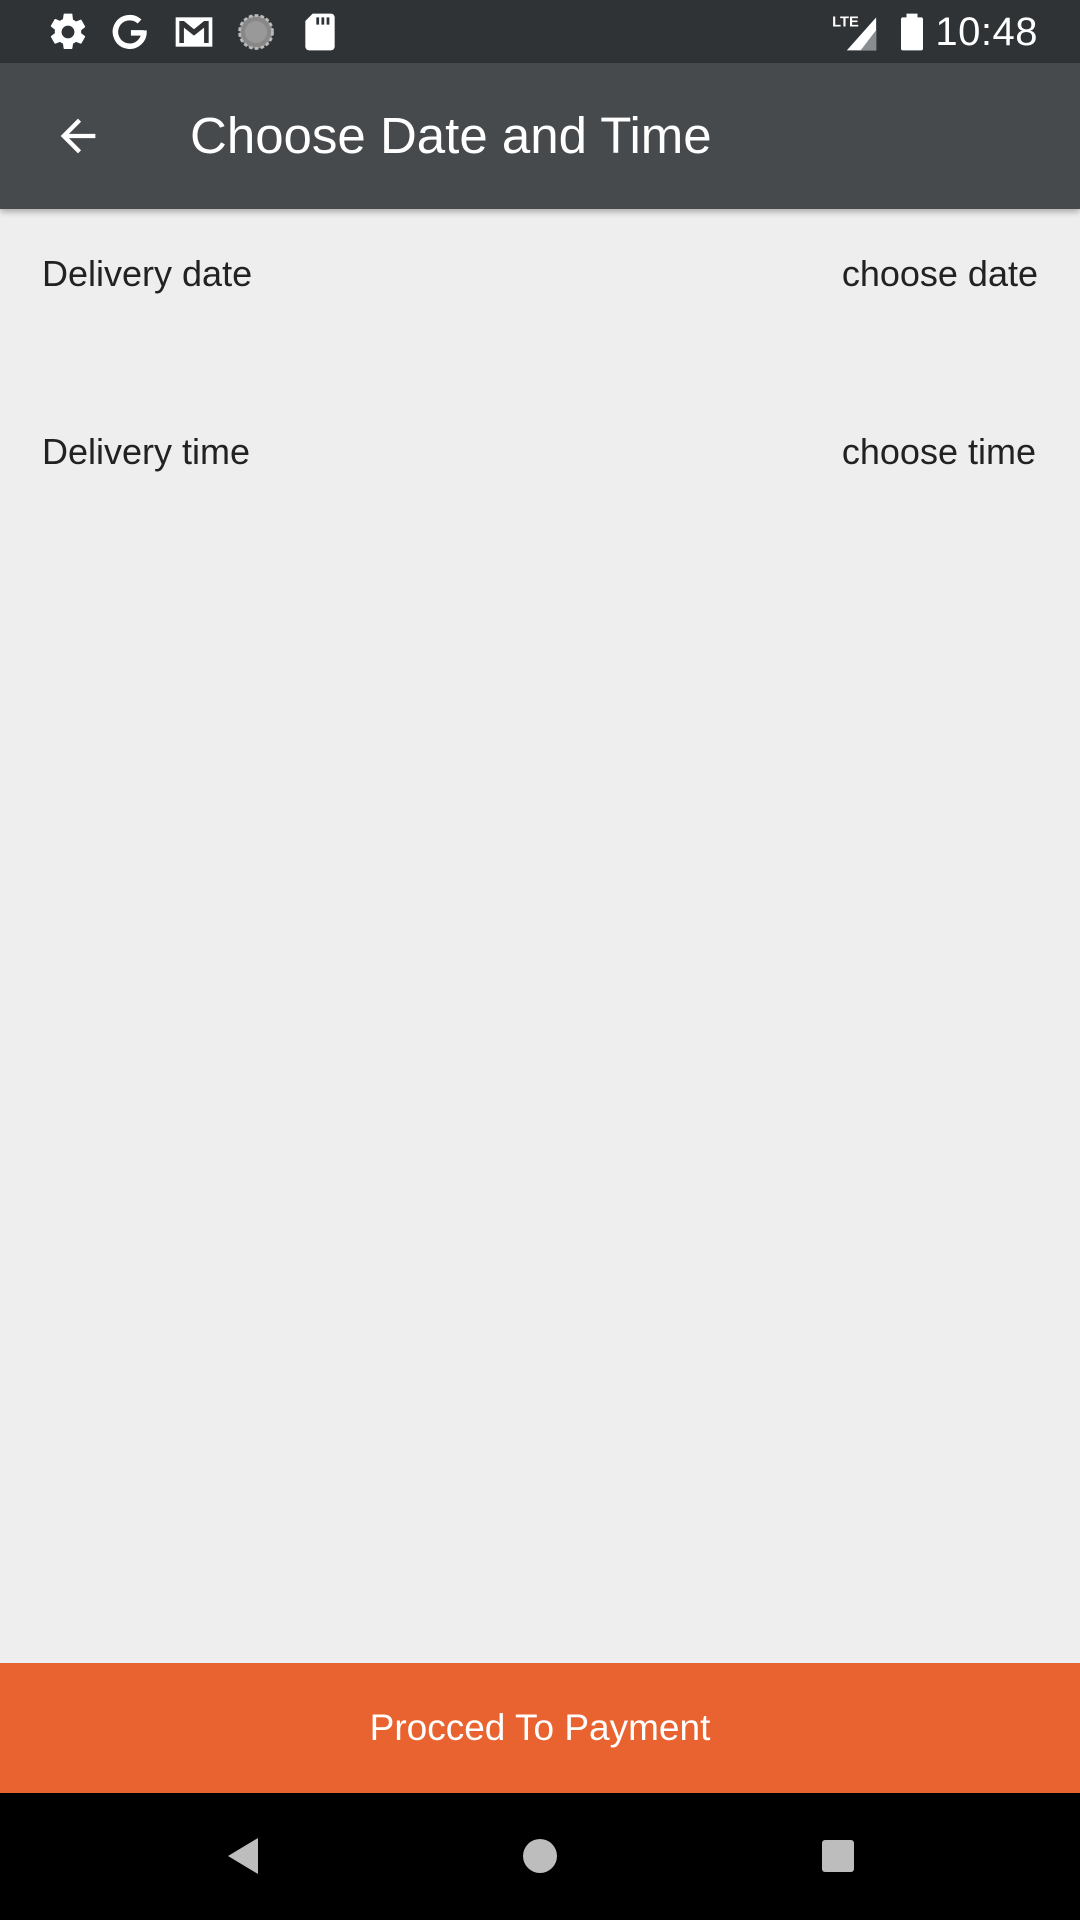 This screenshot has width=1080, height=1920. I want to click on status-time: 10:48, so click(986, 32).